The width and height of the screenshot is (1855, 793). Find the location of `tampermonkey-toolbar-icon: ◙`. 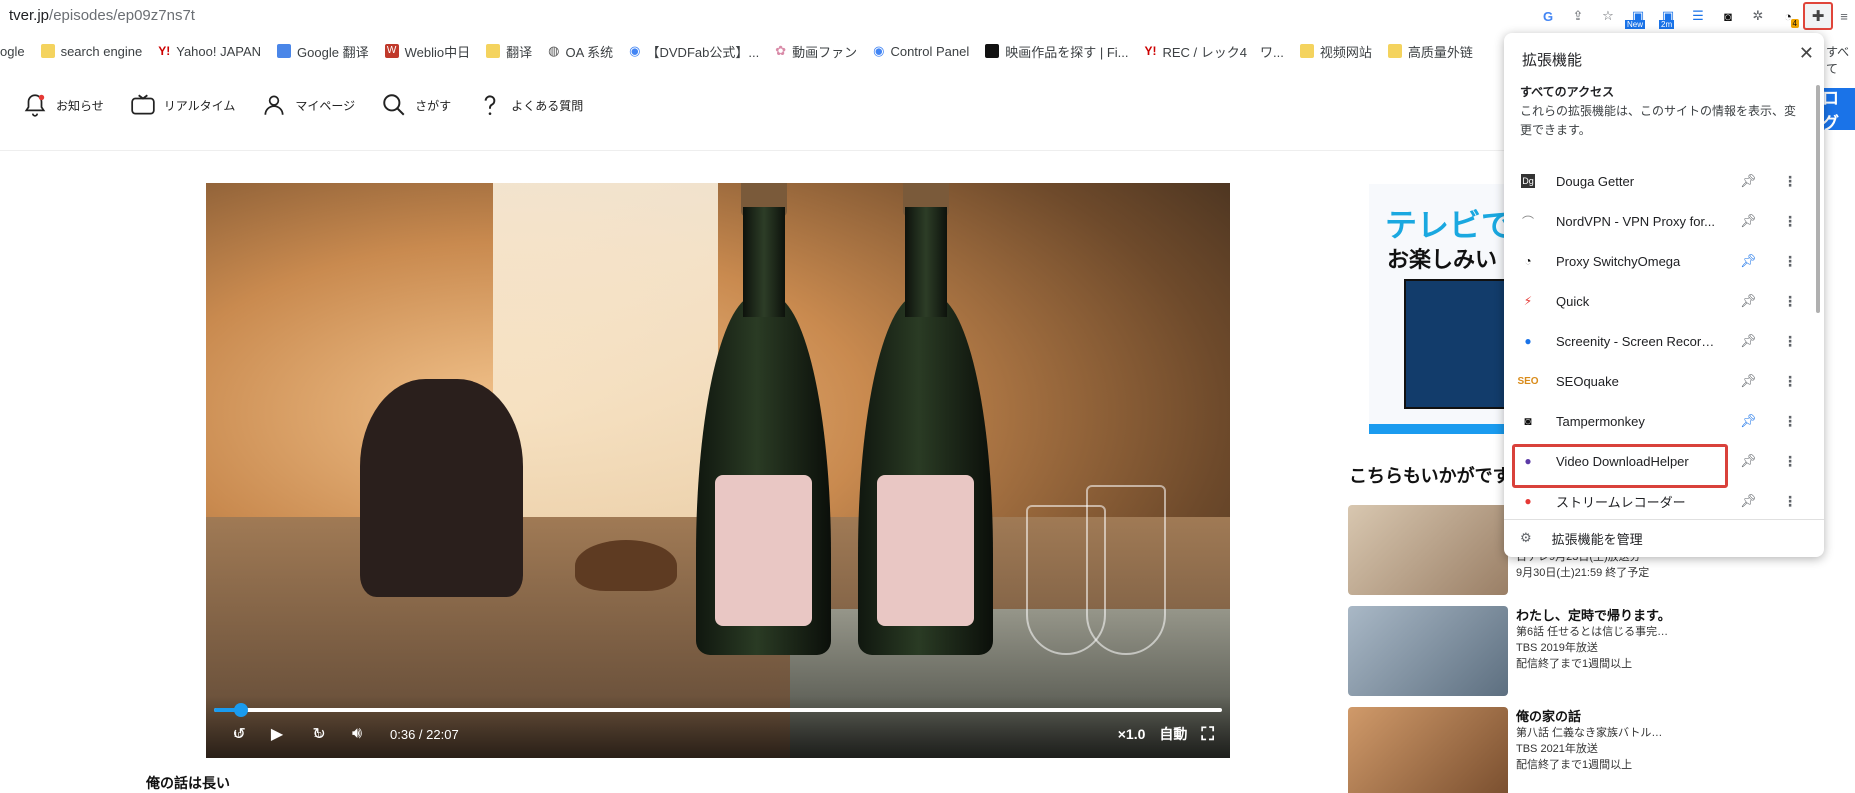

tampermonkey-toolbar-icon: ◙ is located at coordinates (1728, 16).